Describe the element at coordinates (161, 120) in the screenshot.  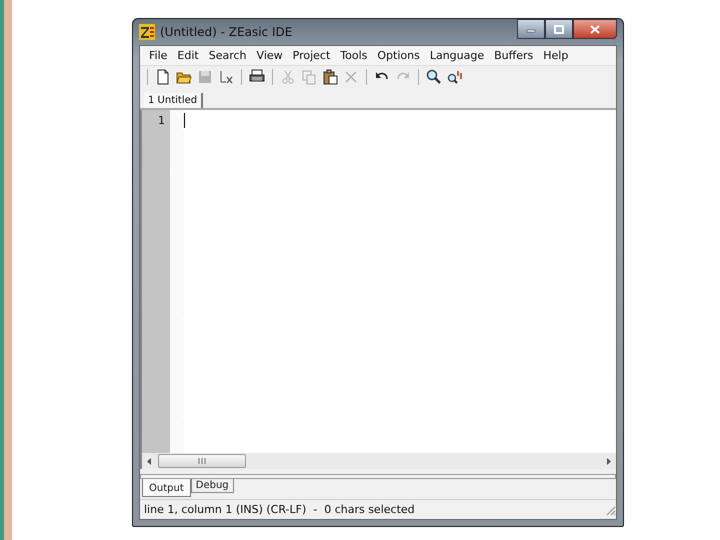
I see `line-number: 1` at that location.